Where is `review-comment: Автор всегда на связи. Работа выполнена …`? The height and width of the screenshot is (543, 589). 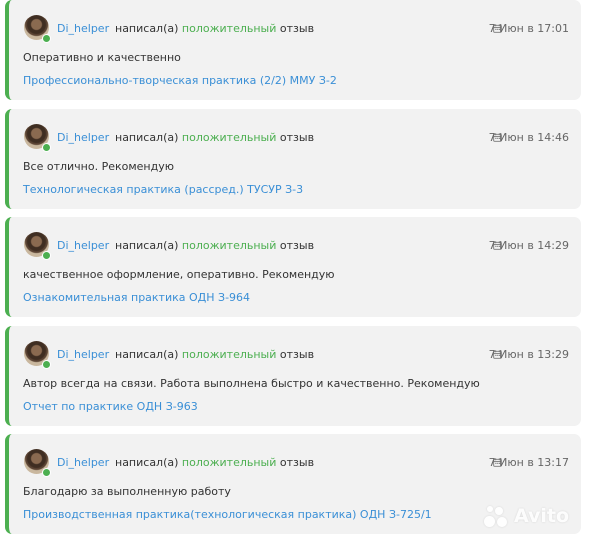
review-comment: Автор всегда на связи. Работа выполнена … is located at coordinates (251, 383).